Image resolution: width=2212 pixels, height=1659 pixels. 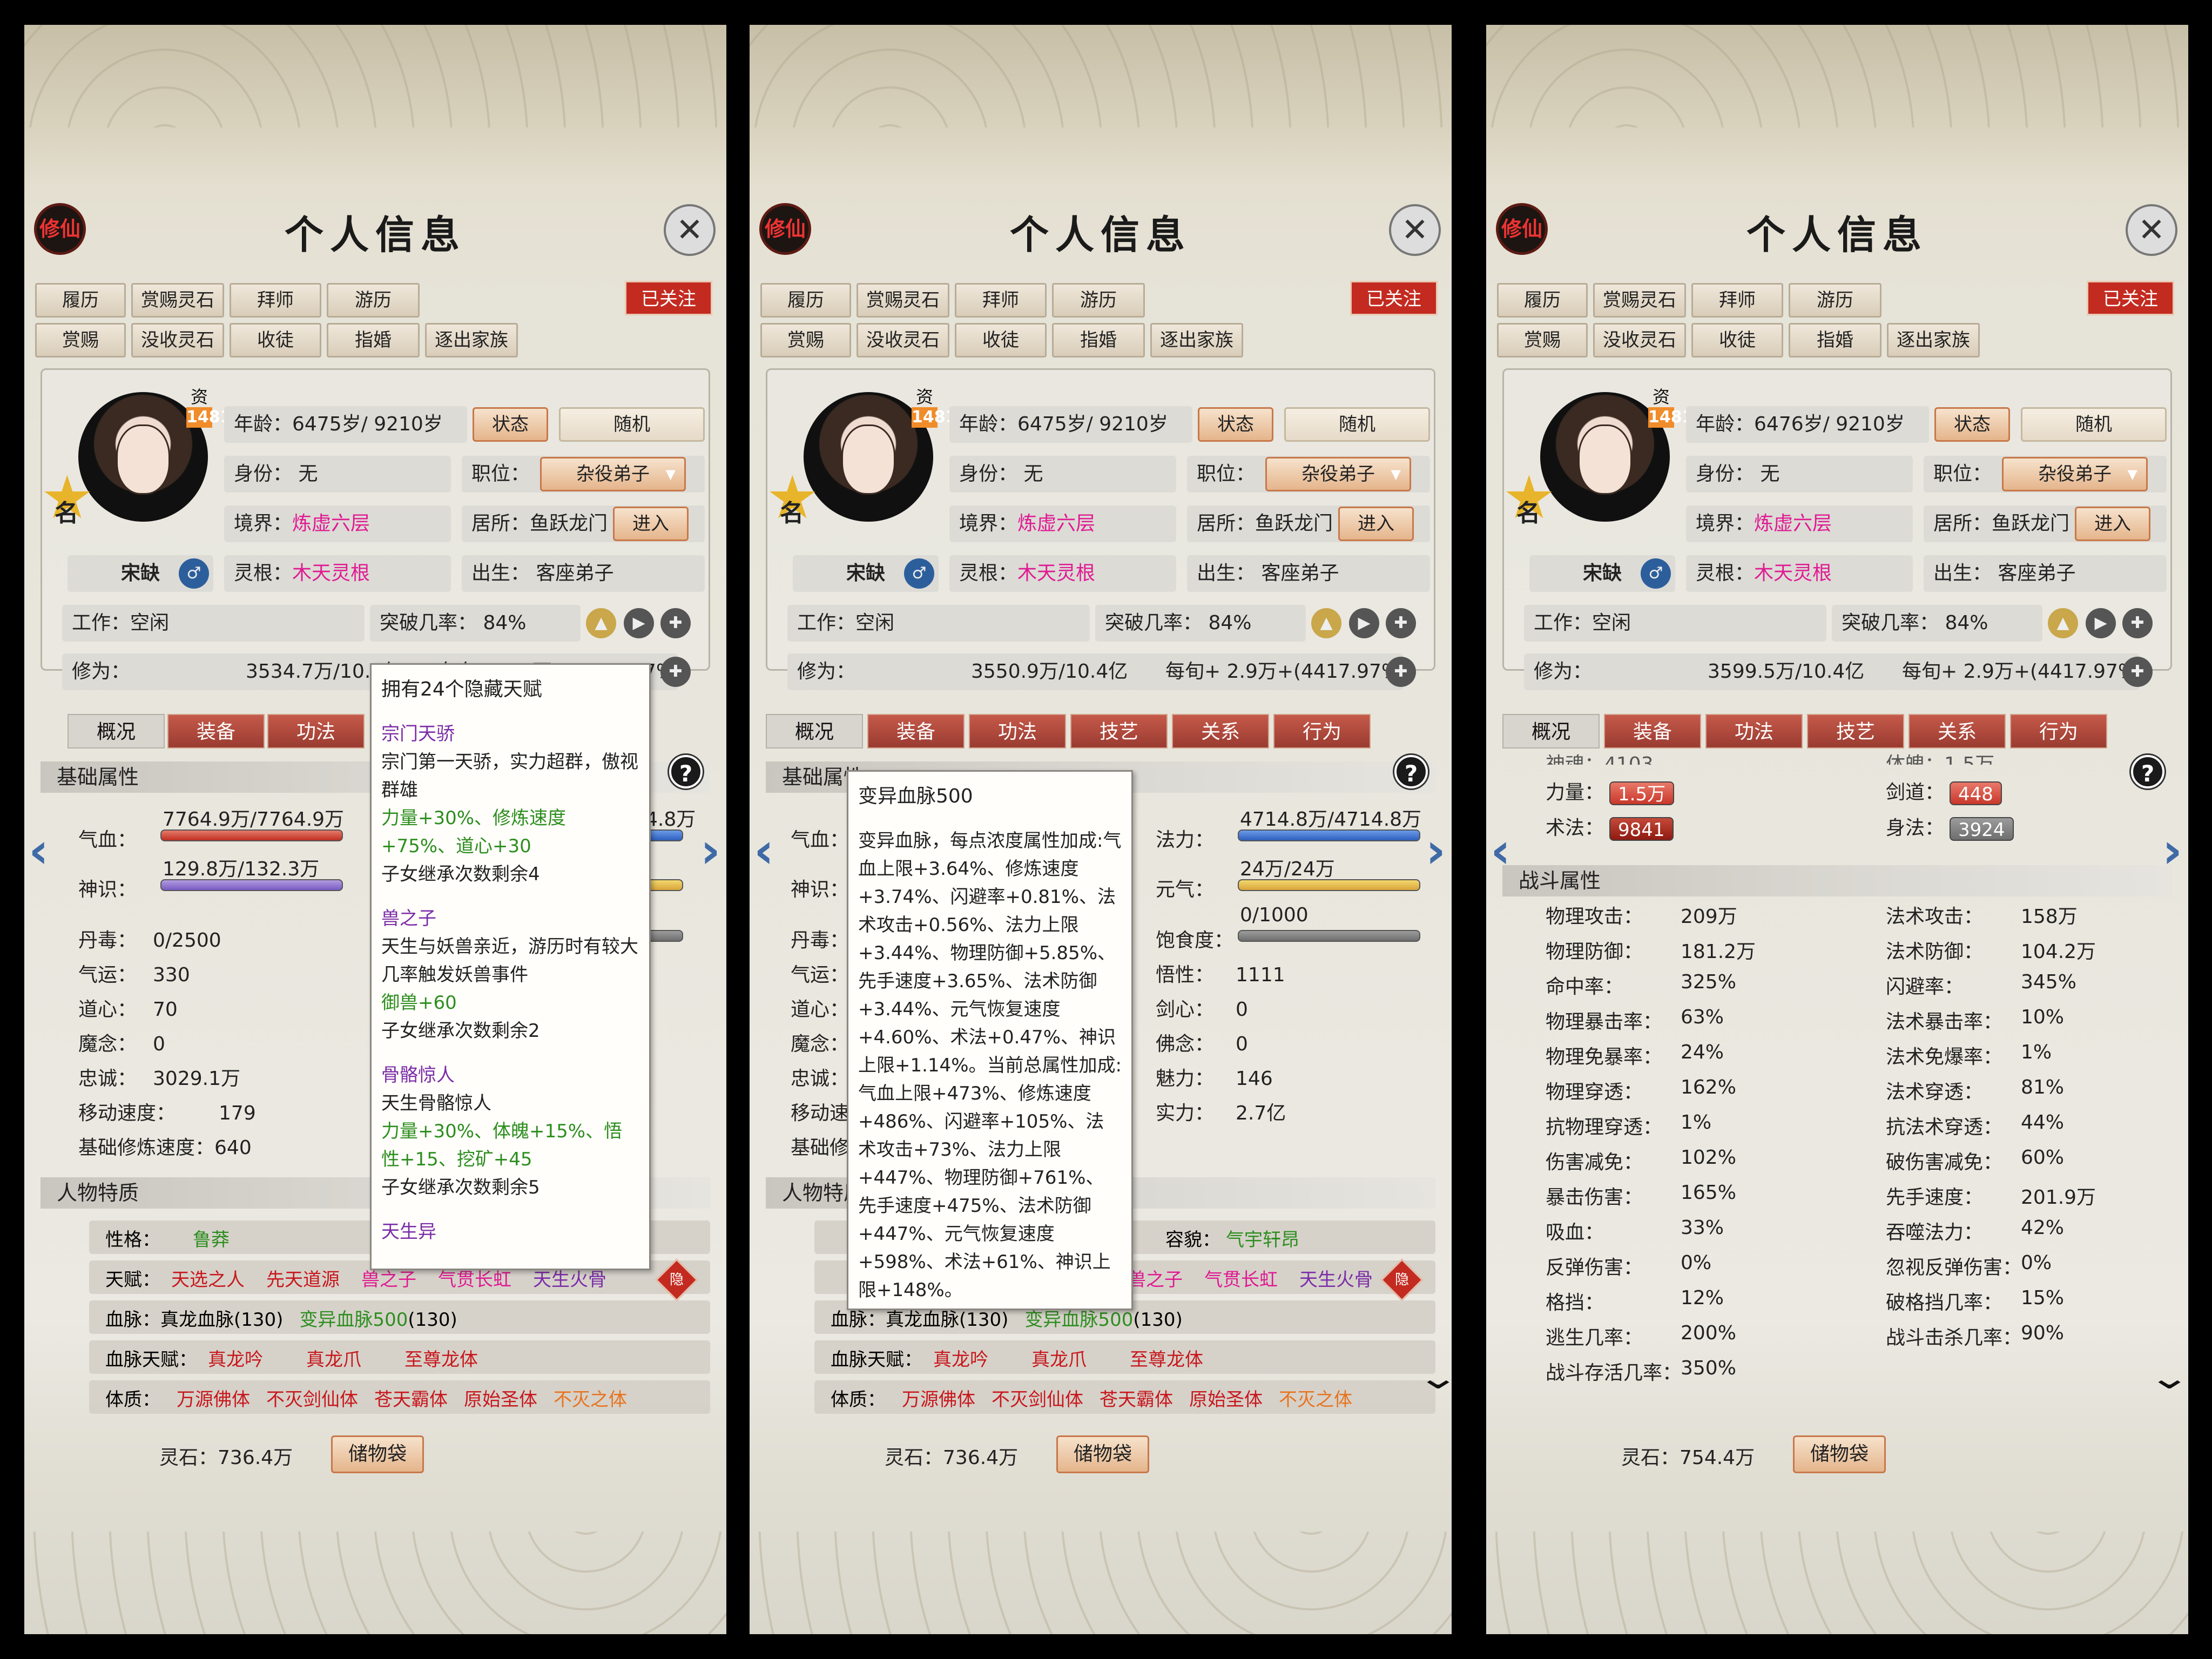 What do you see at coordinates (1799, 474) in the screenshot?
I see `identity-field: 身份： 无` at bounding box center [1799, 474].